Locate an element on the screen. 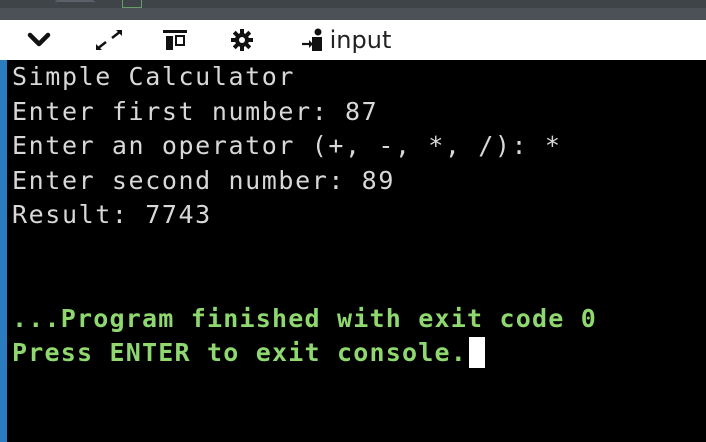 The height and width of the screenshot is (442, 706). console-line: Simple Calculator is located at coordinates (154, 76).